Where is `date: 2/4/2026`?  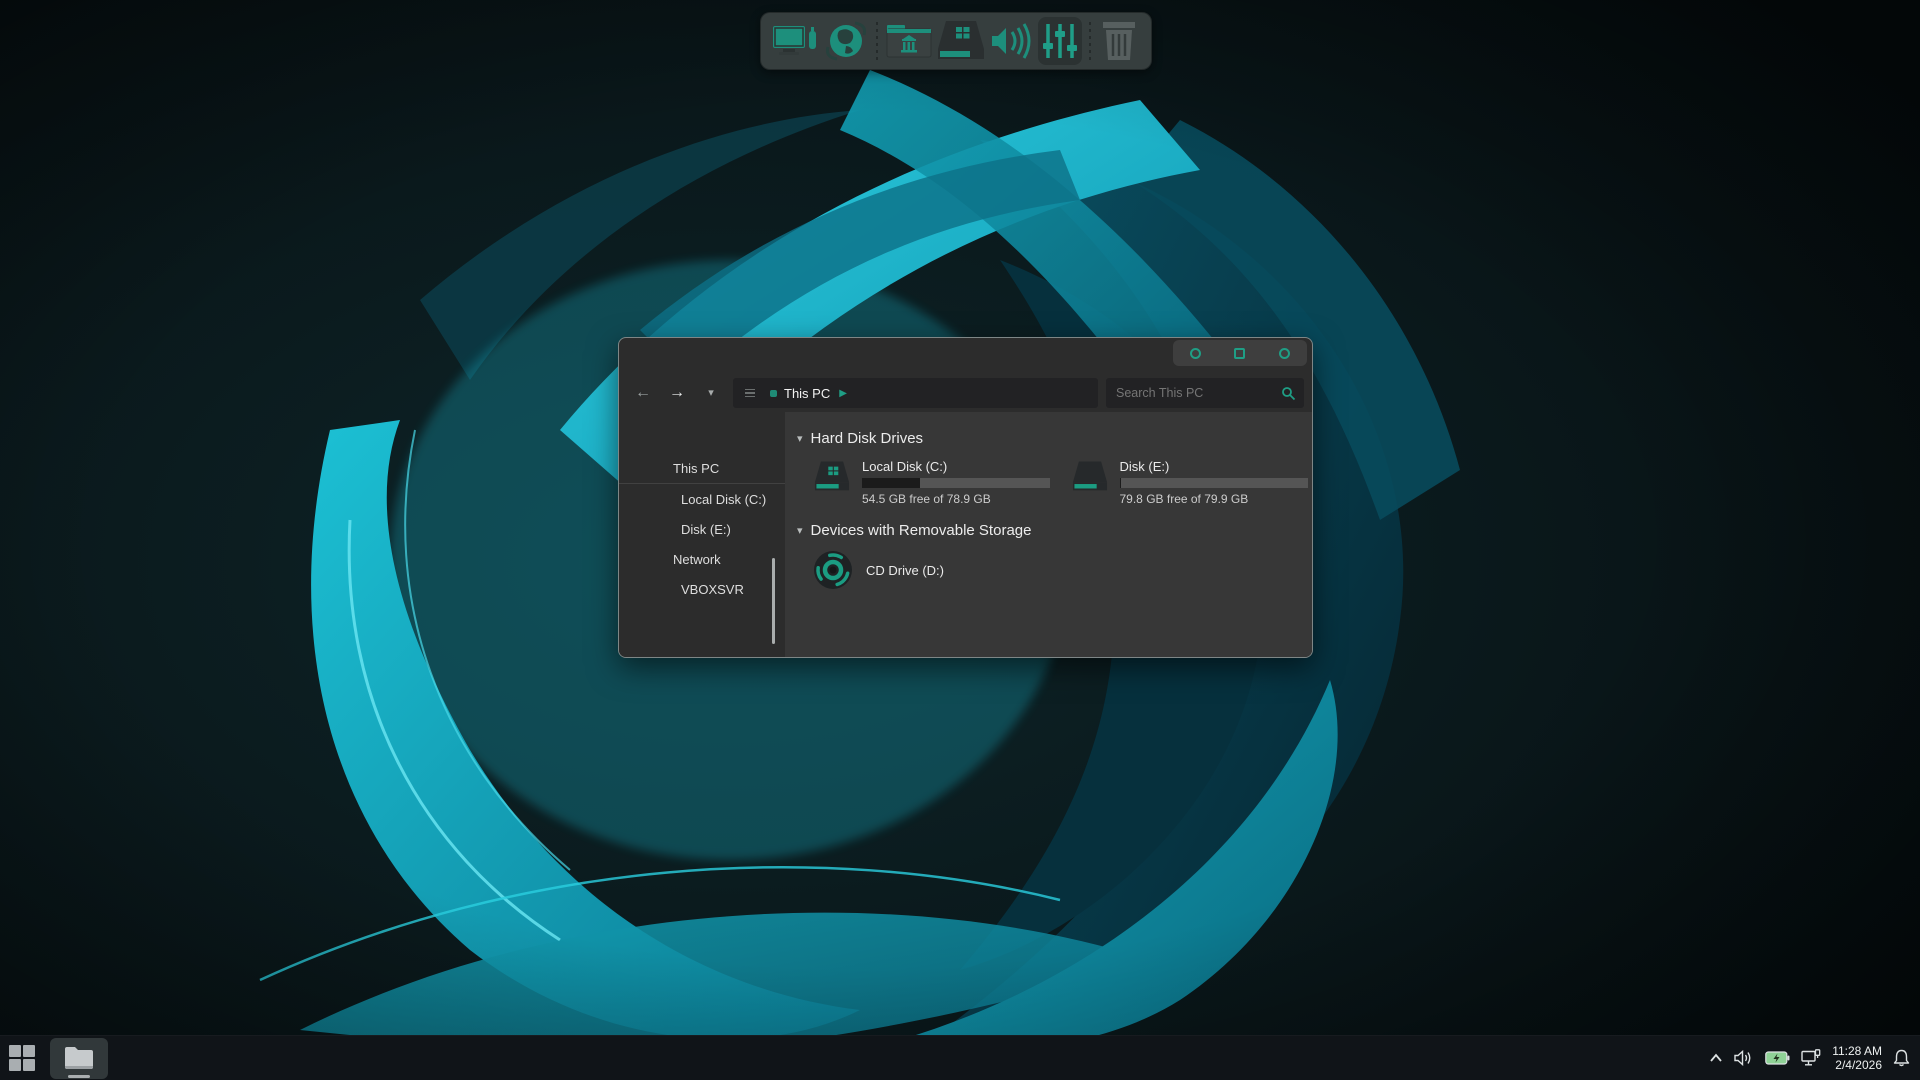 date: 2/4/2026 is located at coordinates (1858, 1065).